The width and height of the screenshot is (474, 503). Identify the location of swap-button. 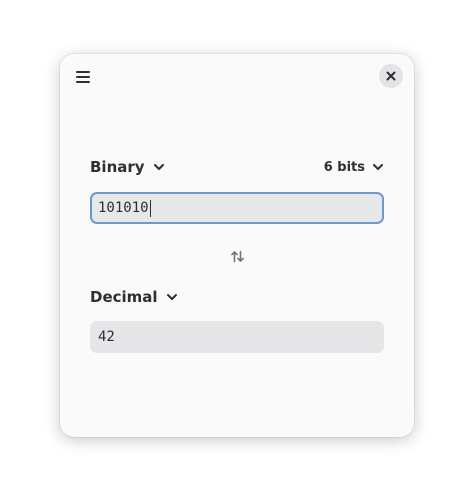
(237, 256).